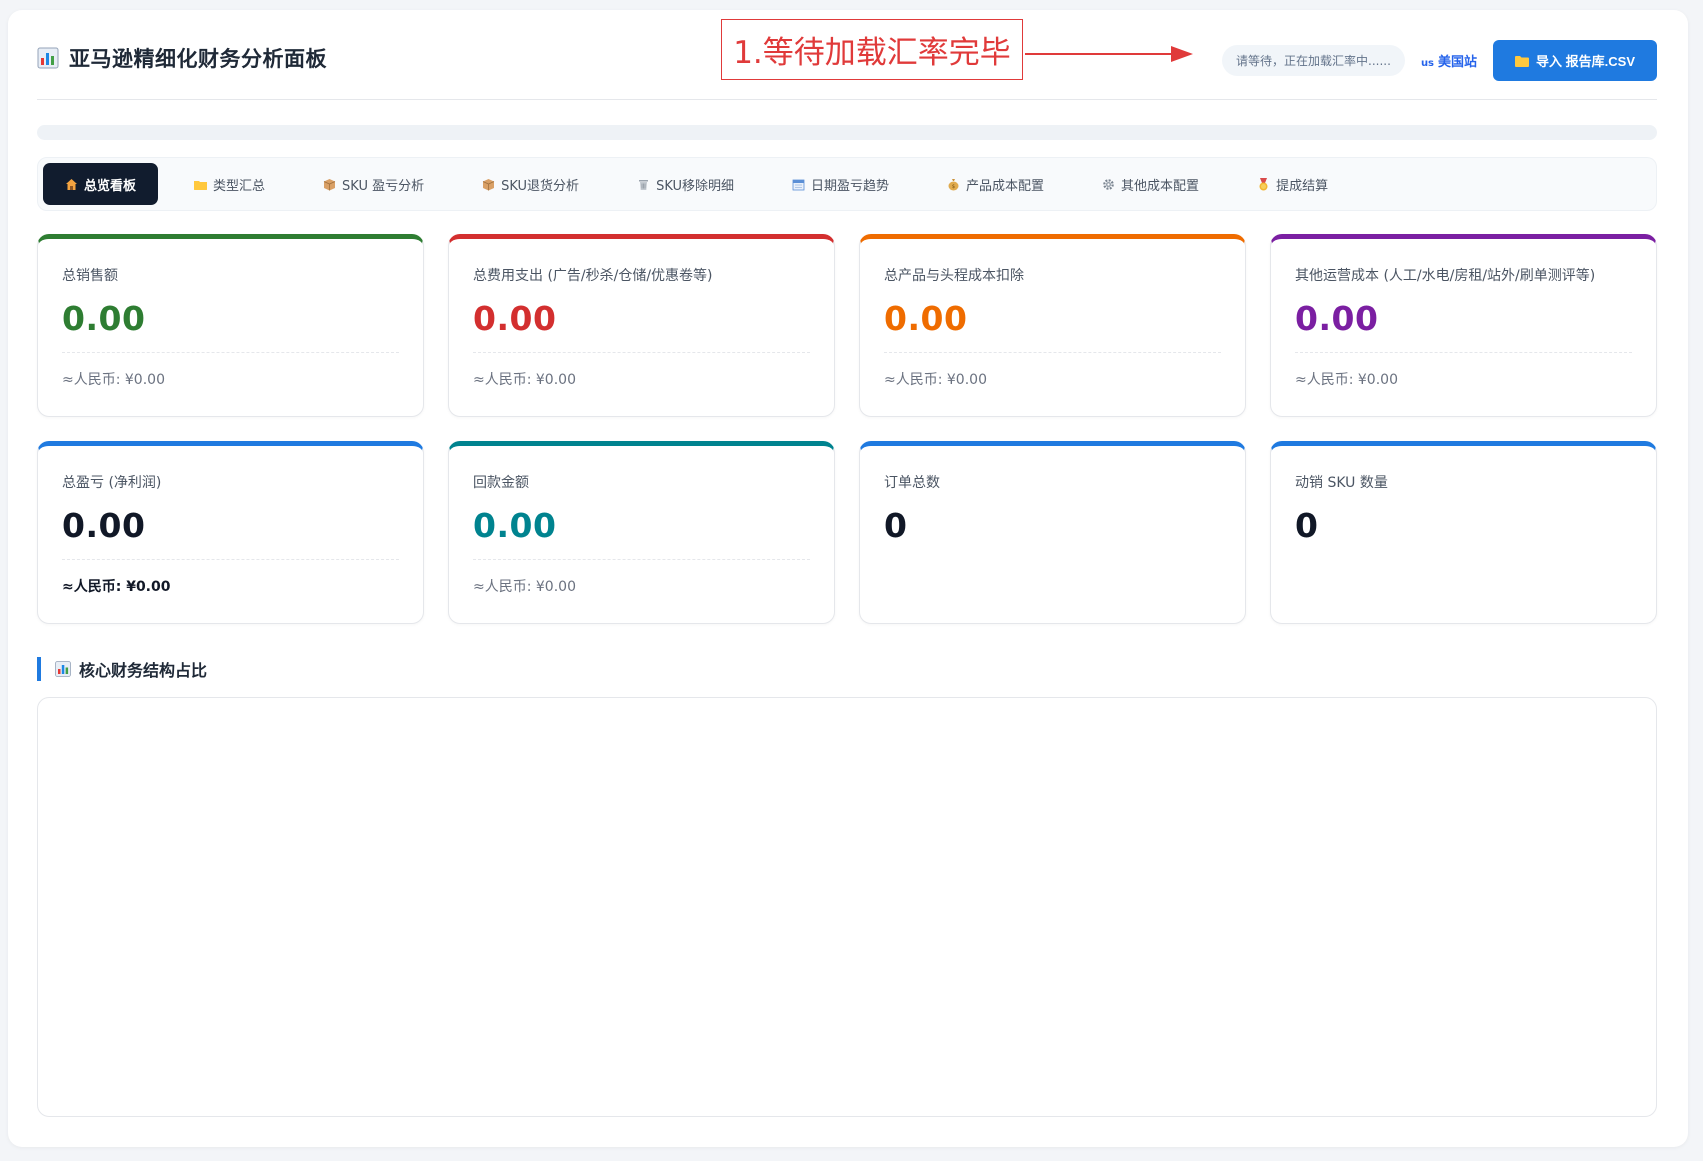 The height and width of the screenshot is (1161, 1703). What do you see at coordinates (644, 184) in the screenshot?
I see `trash-icon` at bounding box center [644, 184].